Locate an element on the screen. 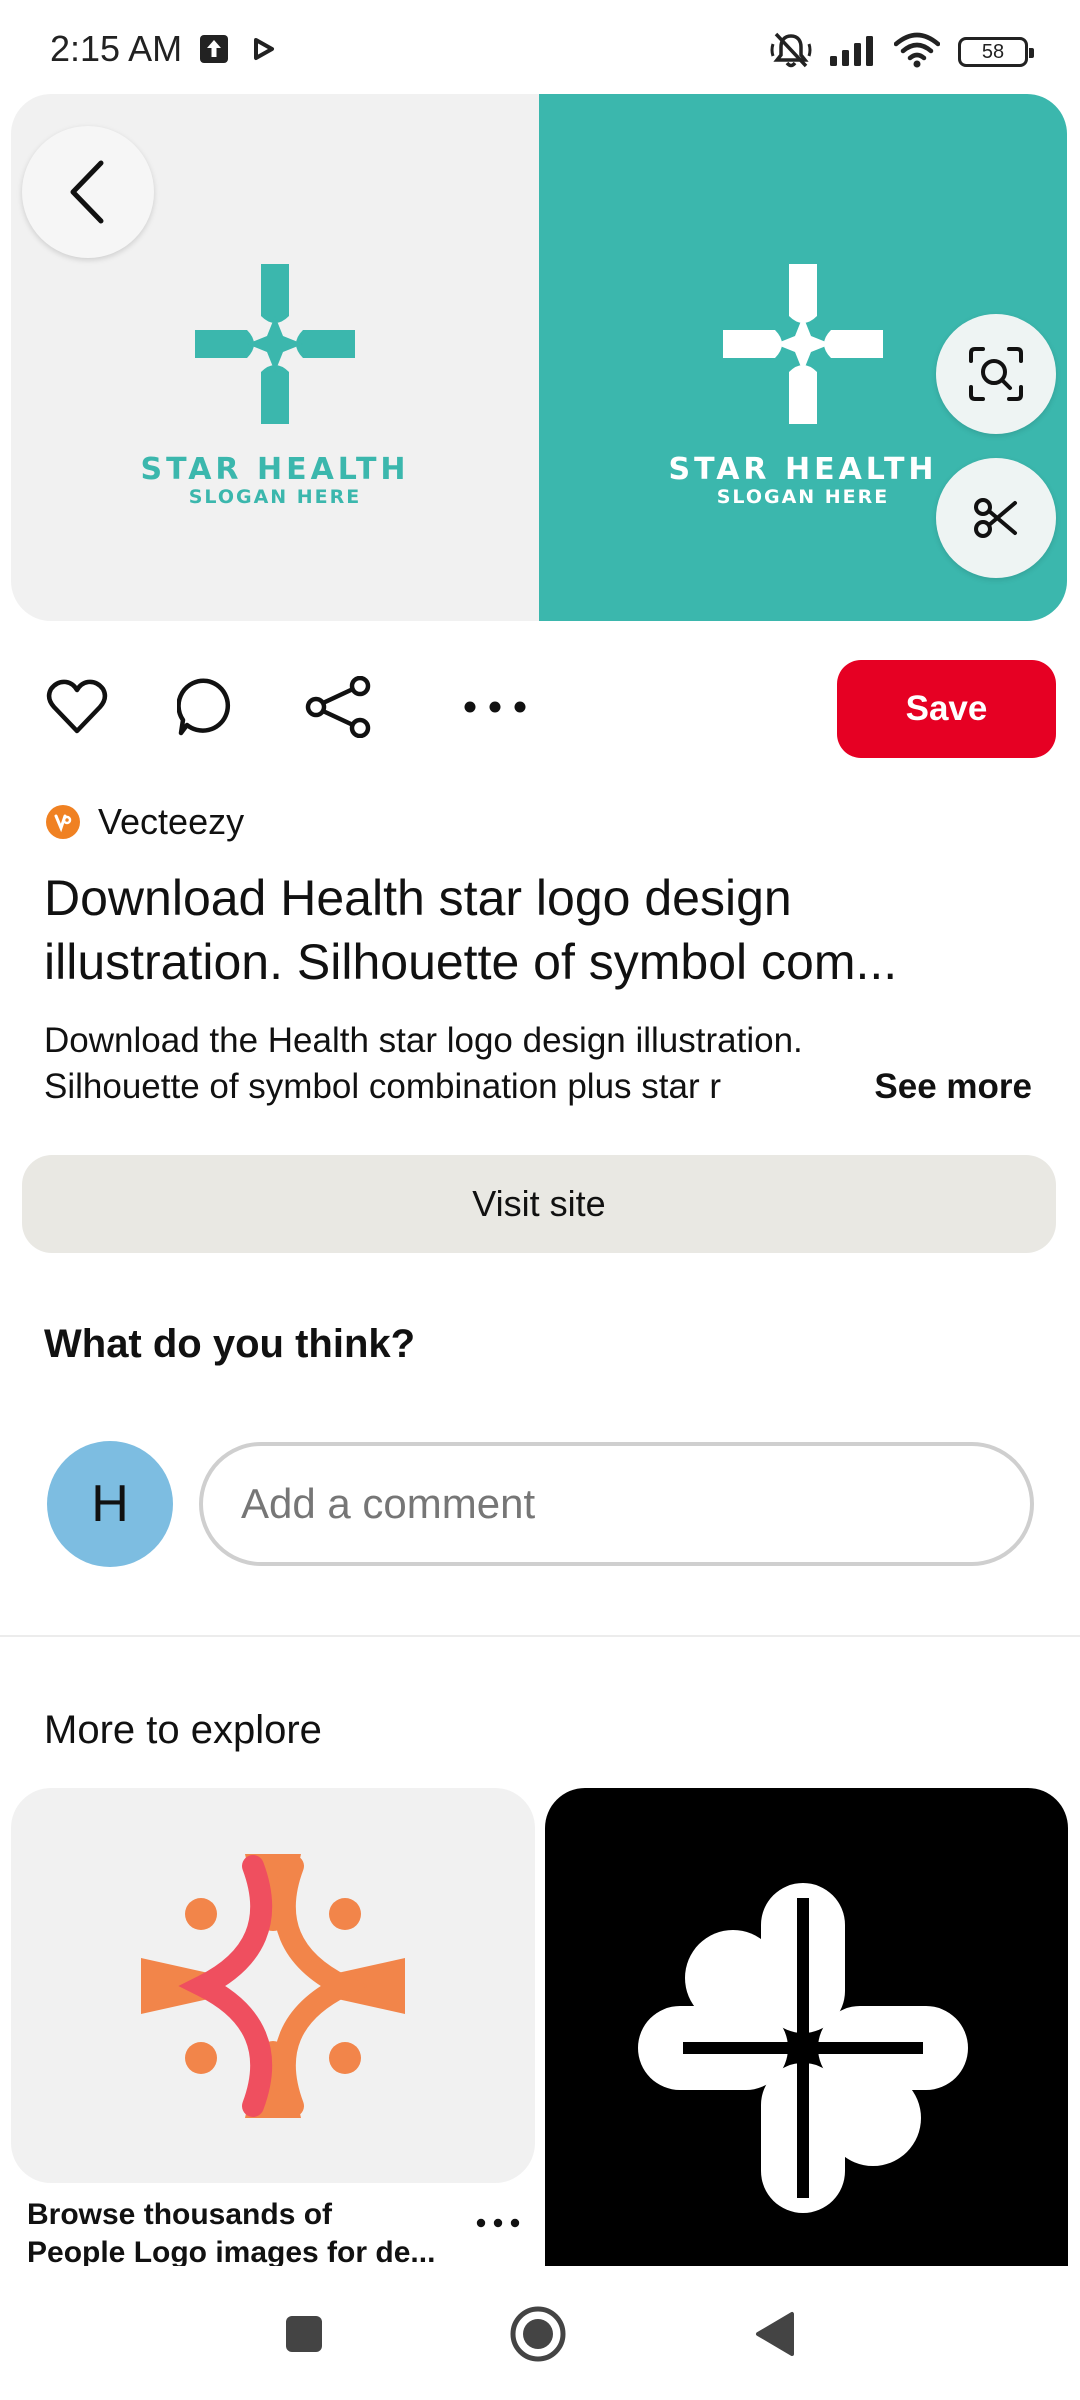  people-logo-image is located at coordinates (273, 1986).